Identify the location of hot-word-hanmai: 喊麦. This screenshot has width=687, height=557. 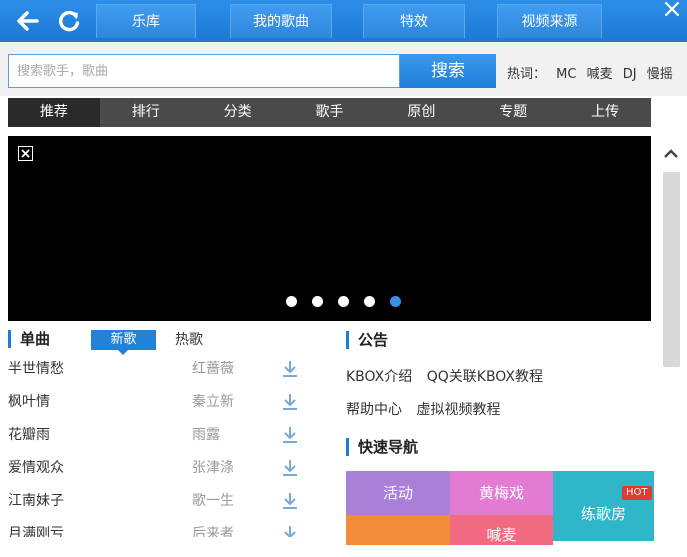
(600, 74).